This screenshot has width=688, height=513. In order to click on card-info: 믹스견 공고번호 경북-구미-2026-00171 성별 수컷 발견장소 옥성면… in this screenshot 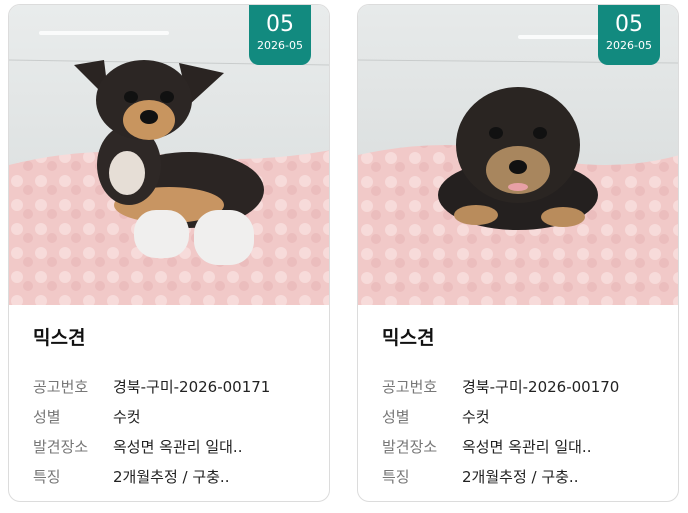, I will do `click(176, 407)`.